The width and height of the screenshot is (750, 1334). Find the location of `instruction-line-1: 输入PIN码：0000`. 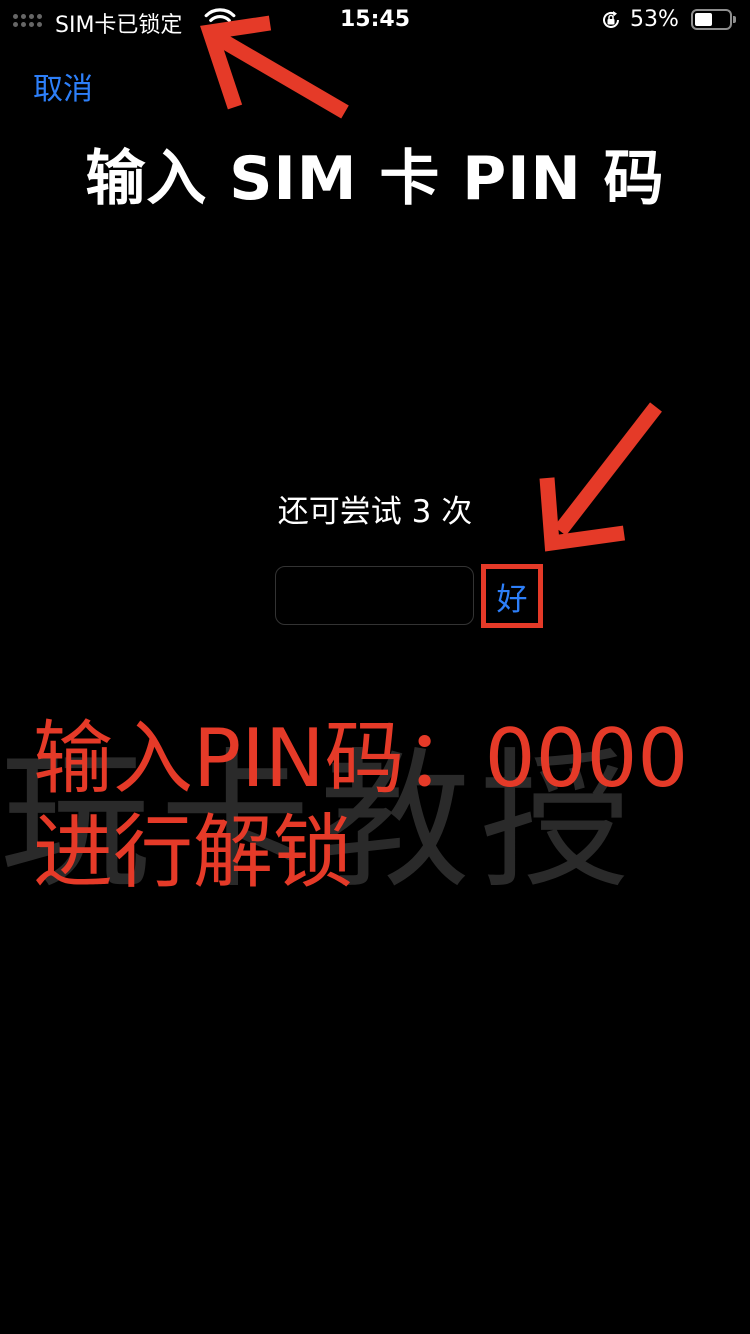

instruction-line-1: 输入PIN码：0000 is located at coordinates (361, 758).